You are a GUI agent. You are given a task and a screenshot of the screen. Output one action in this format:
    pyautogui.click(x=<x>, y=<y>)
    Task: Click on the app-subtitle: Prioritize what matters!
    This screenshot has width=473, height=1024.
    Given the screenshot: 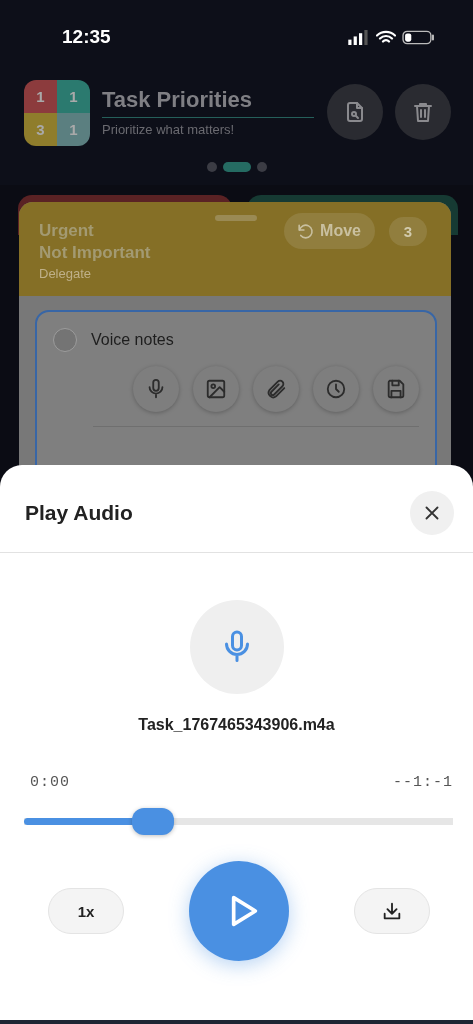 What is the action you would take?
    pyautogui.click(x=169, y=129)
    